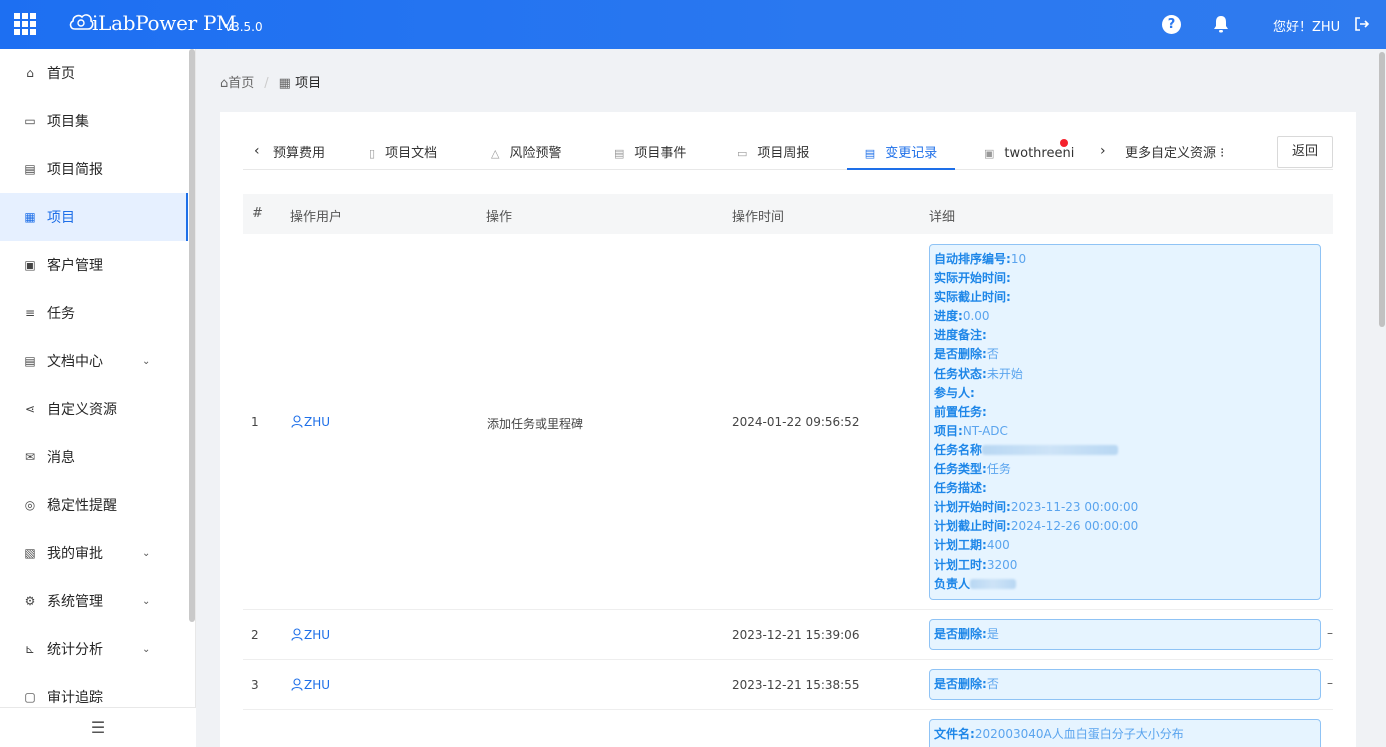 The width and height of the screenshot is (1386, 747). Describe the element at coordinates (98, 727) in the screenshot. I see `sidebar-collapse-icon: ☰` at that location.